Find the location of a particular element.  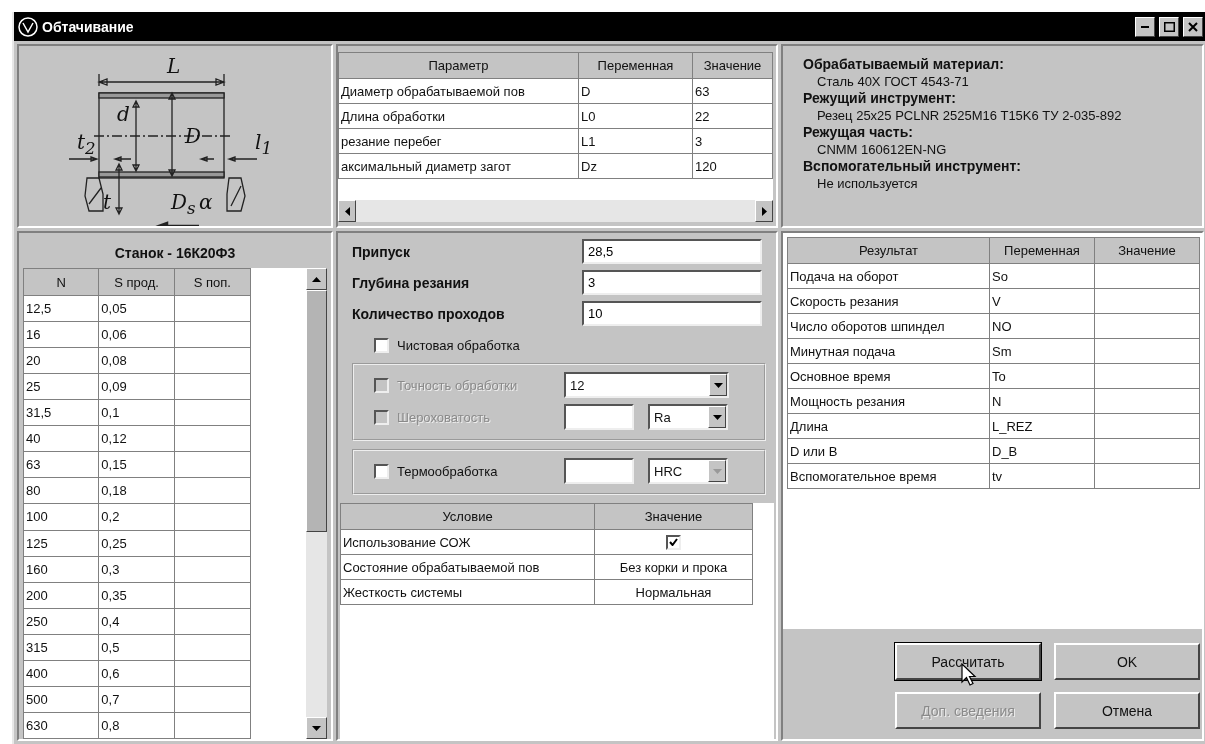

table-cell: 0,1 is located at coordinates (136, 412).